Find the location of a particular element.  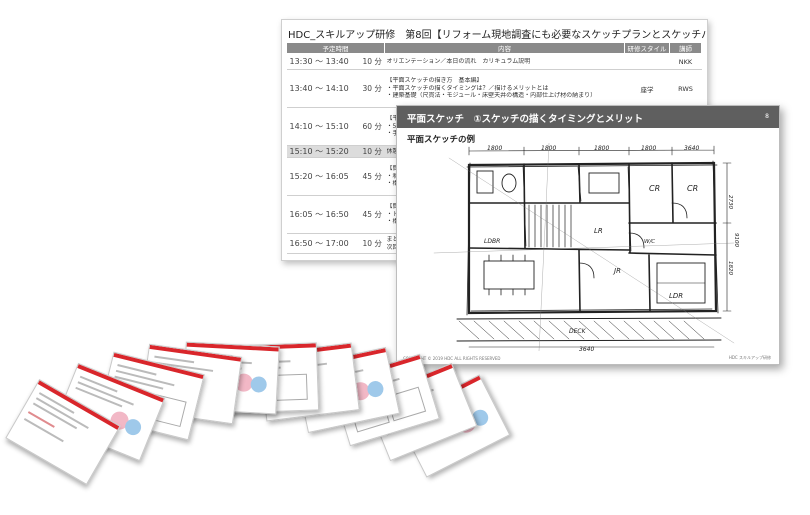

plan-room-deck: DECK is located at coordinates (578, 331).